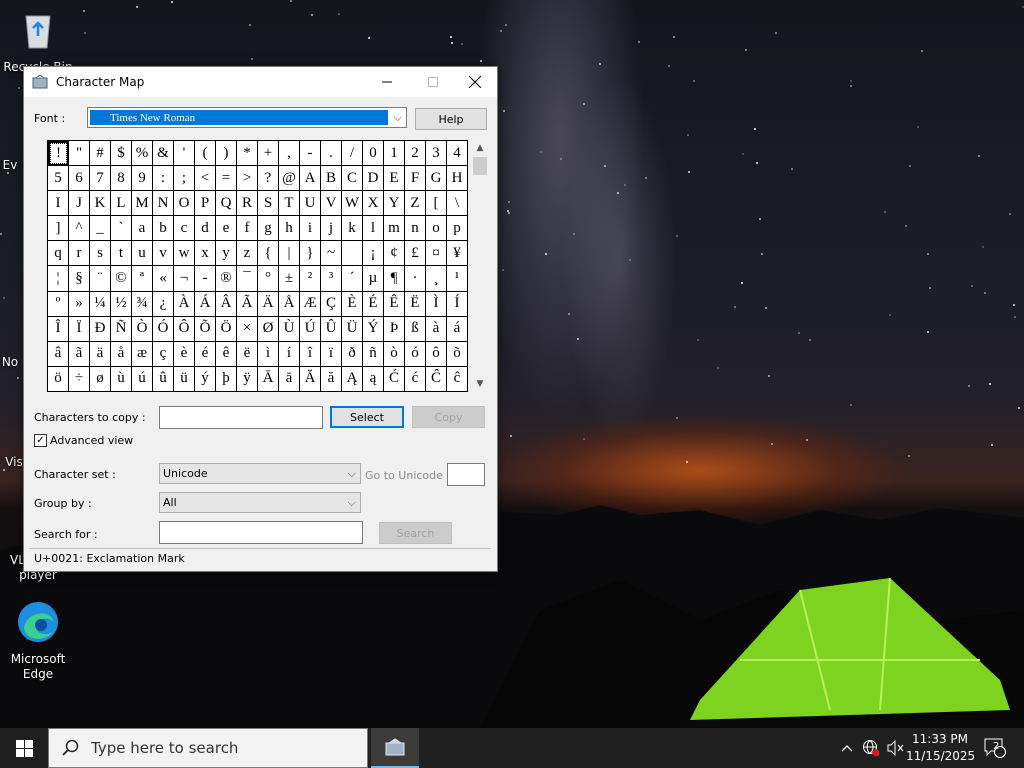 Image resolution: width=1024 pixels, height=768 pixels. What do you see at coordinates (226, 304) in the screenshot?
I see `character-cell: Â` at bounding box center [226, 304].